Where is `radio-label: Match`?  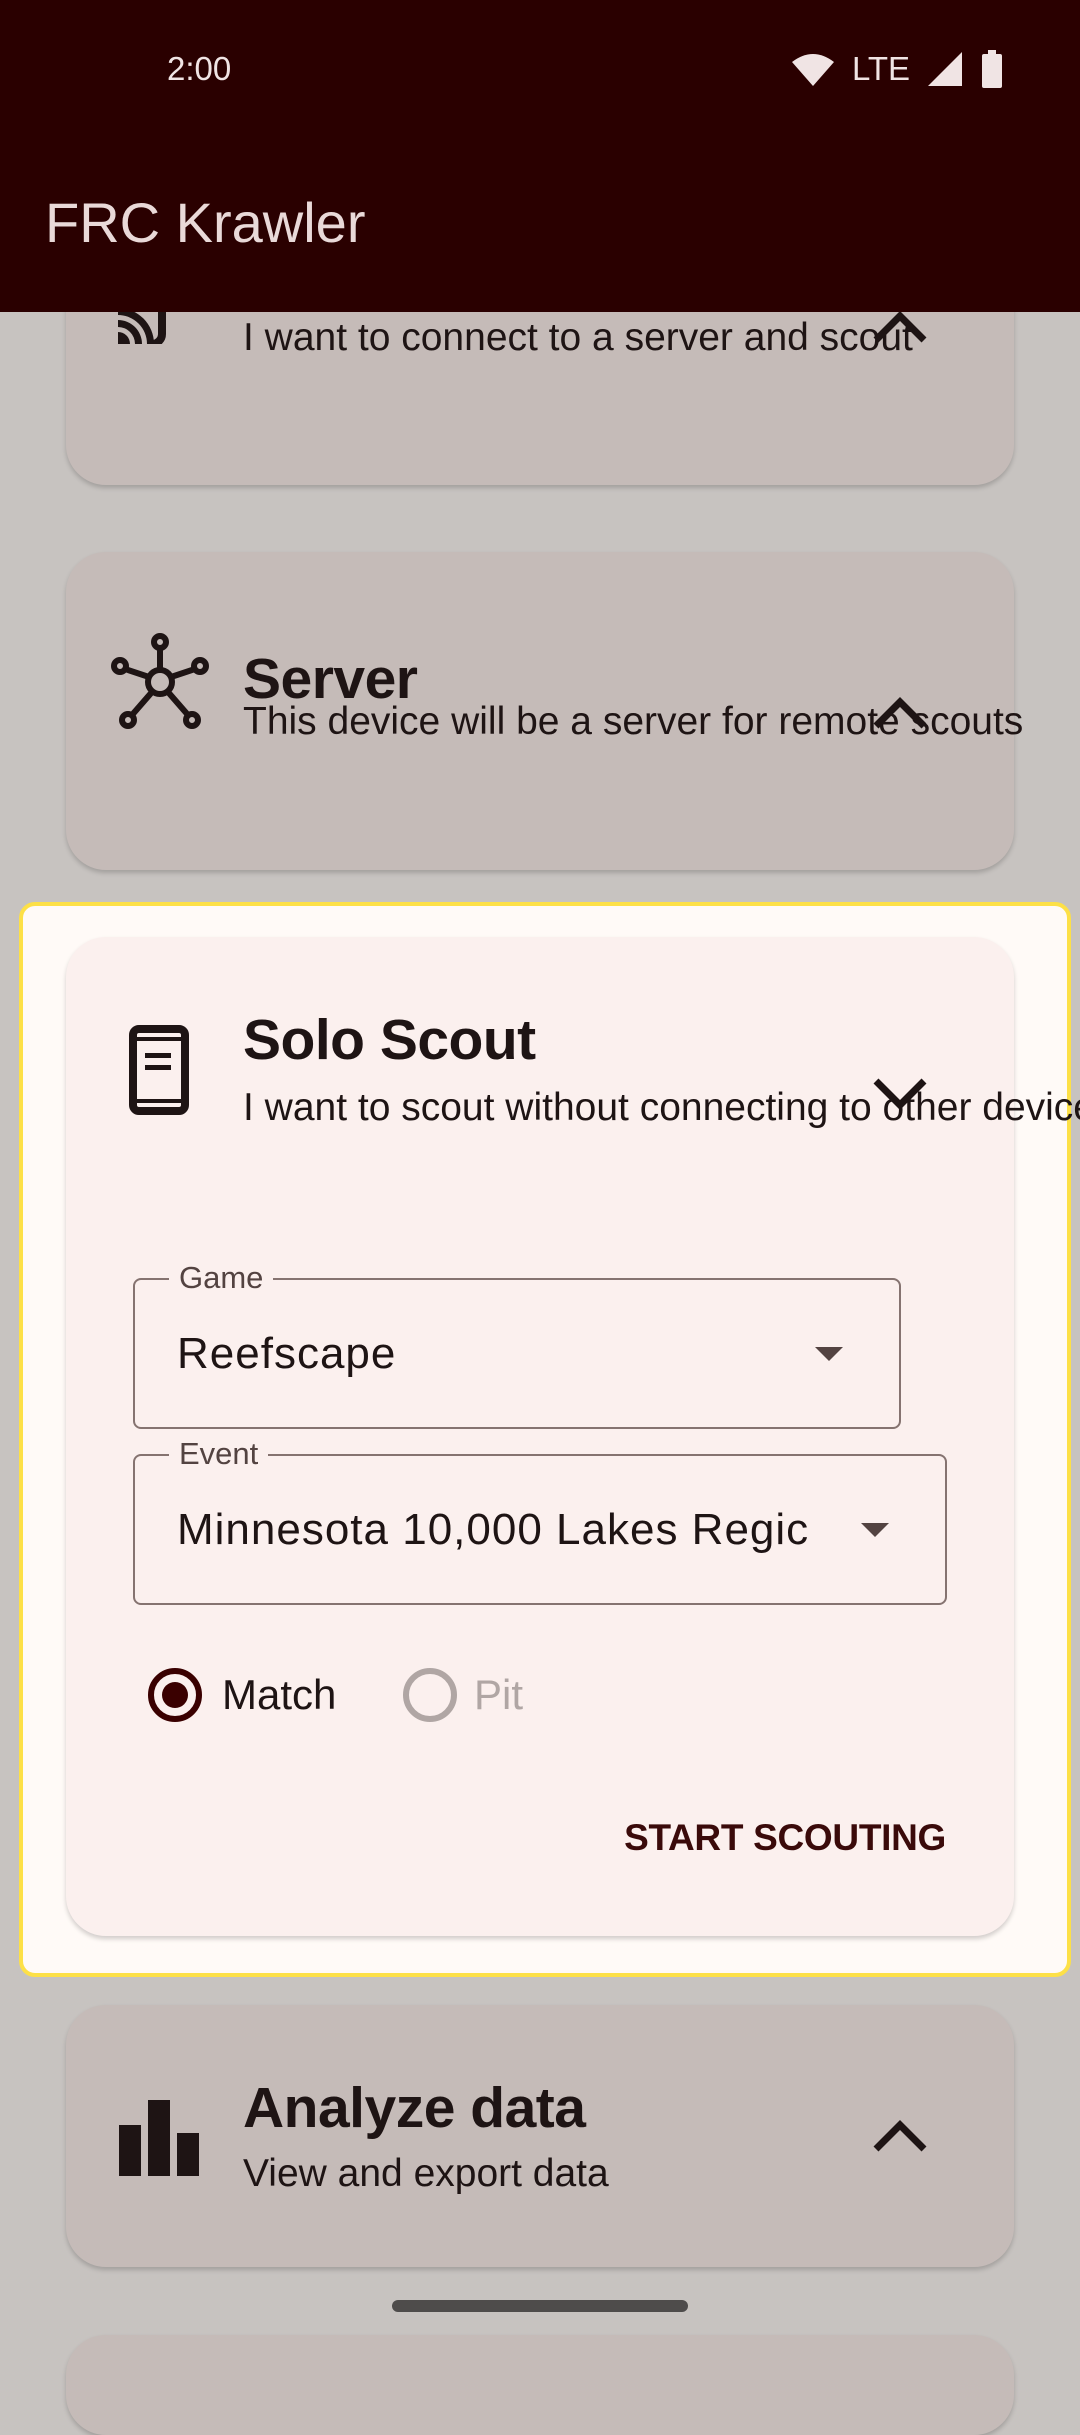
radio-label: Match is located at coordinates (279, 1694).